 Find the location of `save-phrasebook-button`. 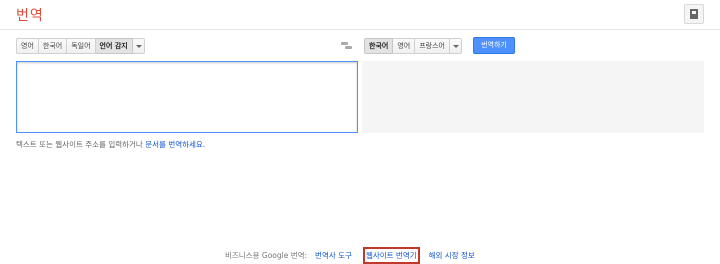

save-phrasebook-button is located at coordinates (694, 14).